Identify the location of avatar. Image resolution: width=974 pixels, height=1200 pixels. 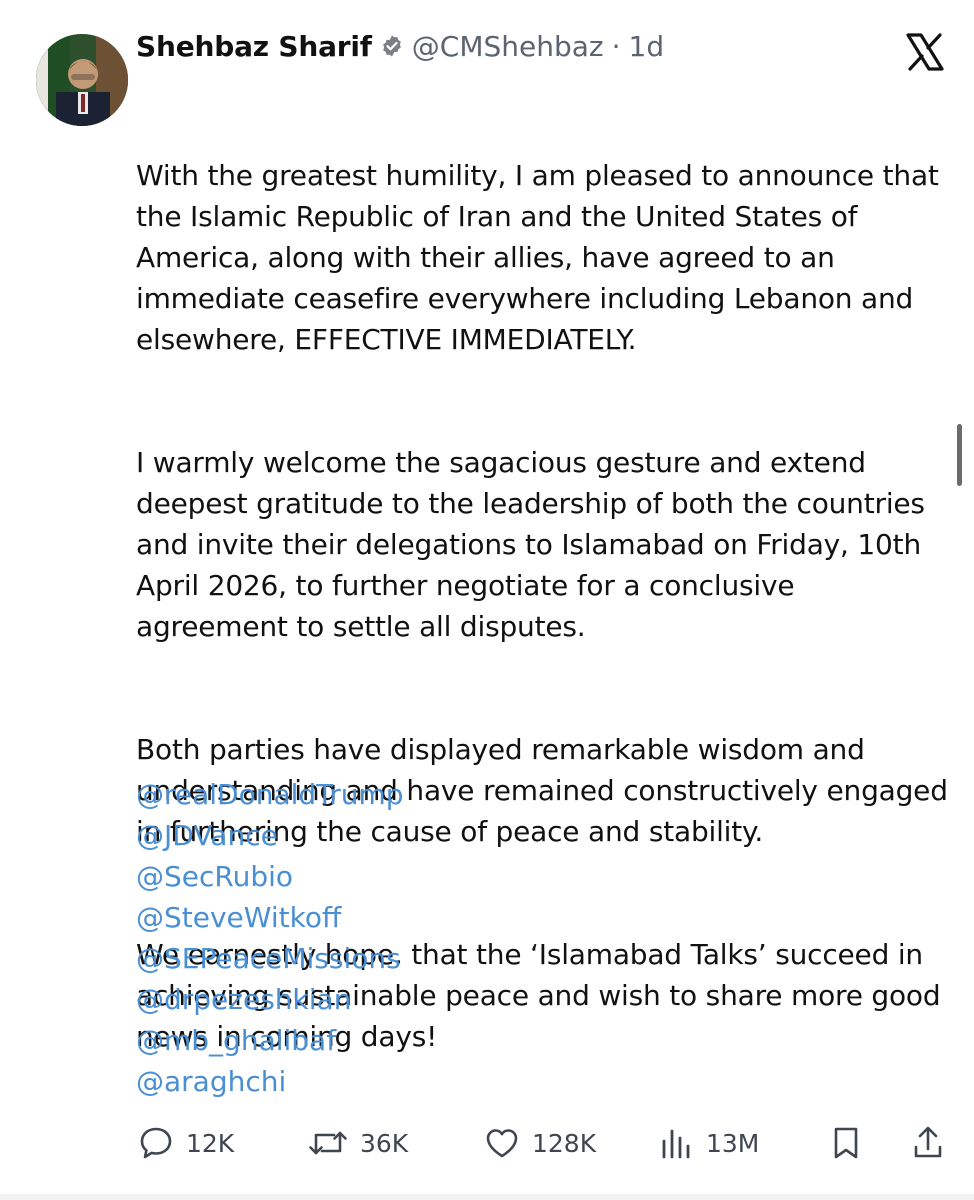
(82, 80).